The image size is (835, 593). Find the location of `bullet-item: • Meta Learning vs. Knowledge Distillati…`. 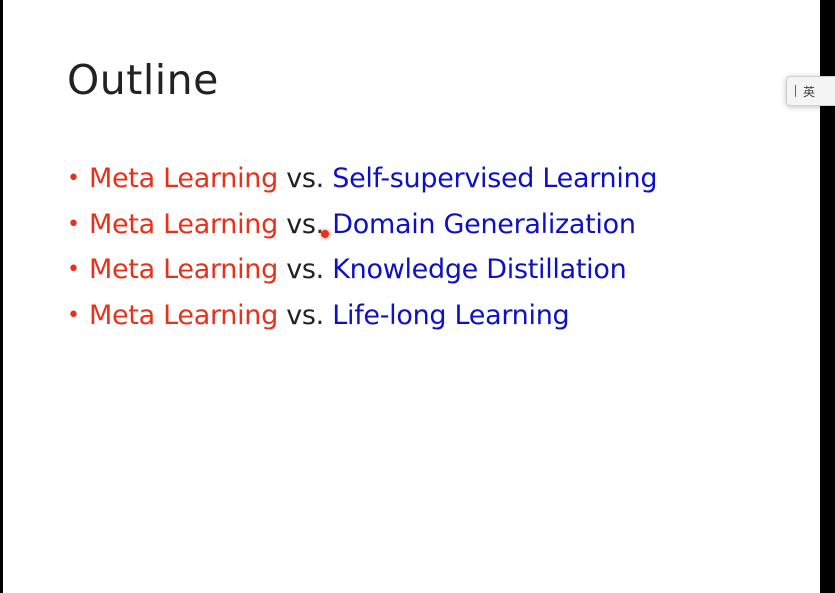

bullet-item: • Meta Learning vs. Knowledge Distillati… is located at coordinates (362, 270).